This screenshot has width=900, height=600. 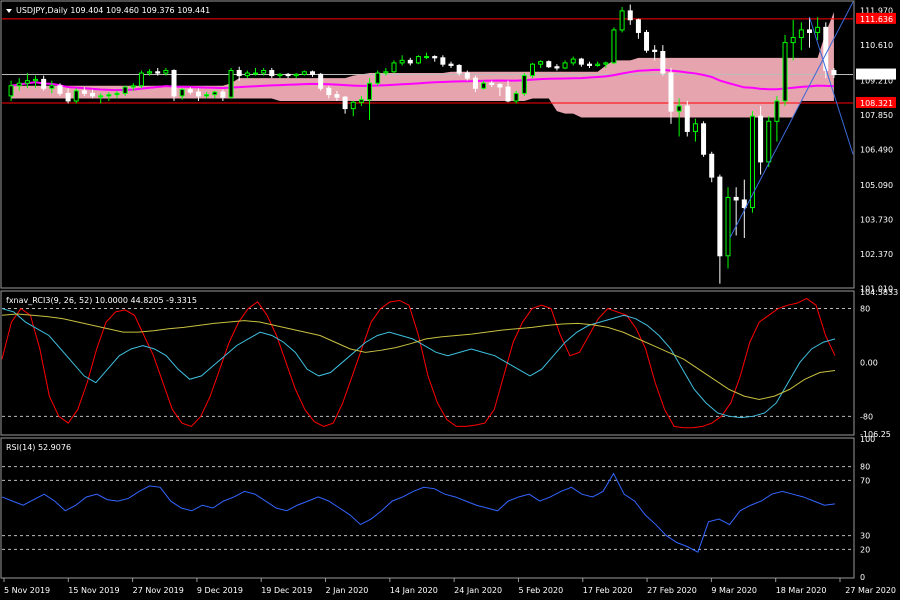 I want to click on x-axis-label: 5 Feb 2020, so click(x=540, y=590).